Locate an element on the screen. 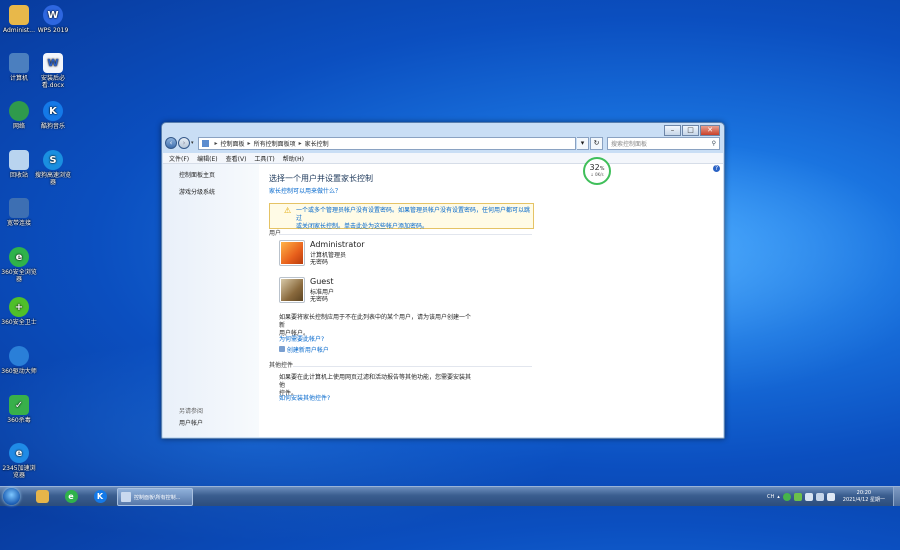 The width and height of the screenshot is (900, 550). desktop-icon-360-driver: 360驱动大师 is located at coordinates (19, 360).